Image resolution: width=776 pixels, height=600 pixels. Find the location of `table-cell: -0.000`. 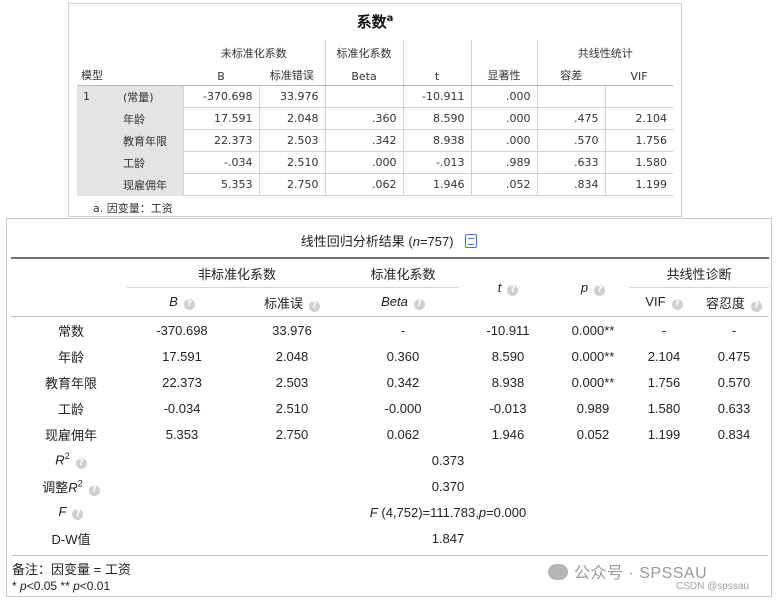

table-cell: -0.000 is located at coordinates (403, 408).